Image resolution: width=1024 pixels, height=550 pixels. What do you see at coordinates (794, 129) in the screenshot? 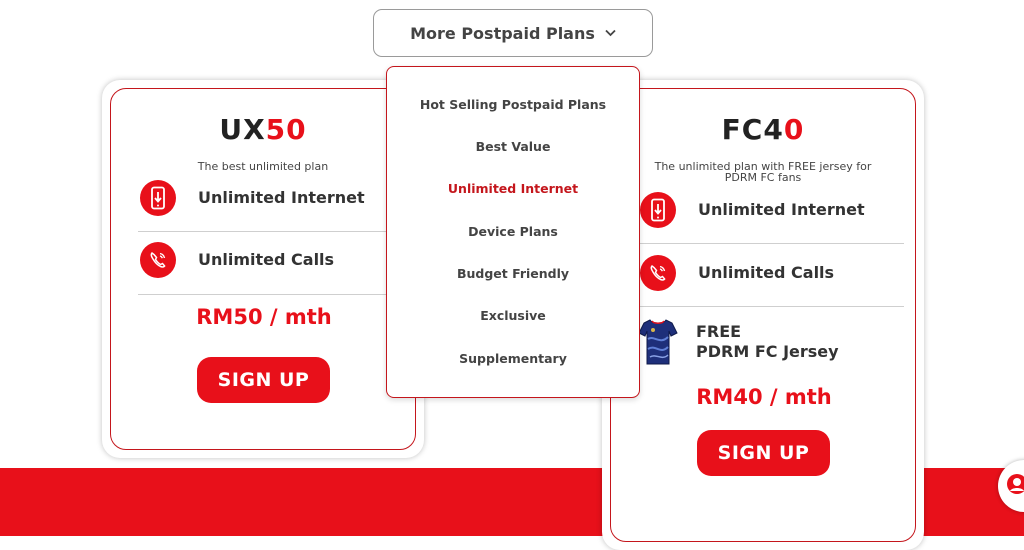
I see `plan-title-accent: 0` at bounding box center [794, 129].